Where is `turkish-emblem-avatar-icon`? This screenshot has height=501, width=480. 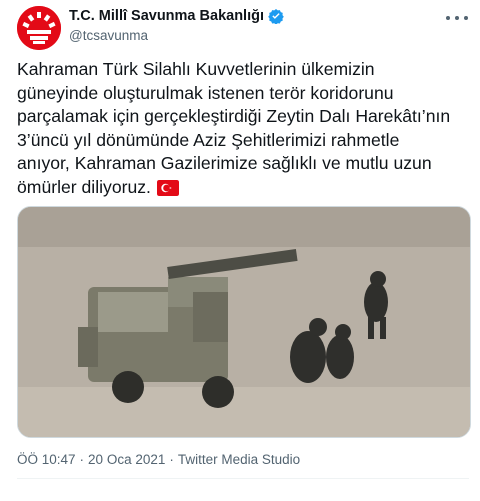 turkish-emblem-avatar-icon is located at coordinates (39, 28).